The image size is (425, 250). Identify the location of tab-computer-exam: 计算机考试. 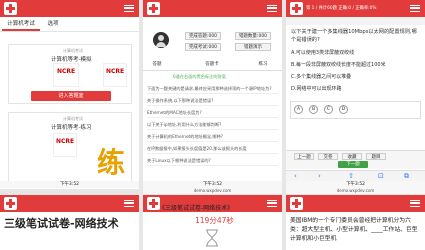
(21, 24).